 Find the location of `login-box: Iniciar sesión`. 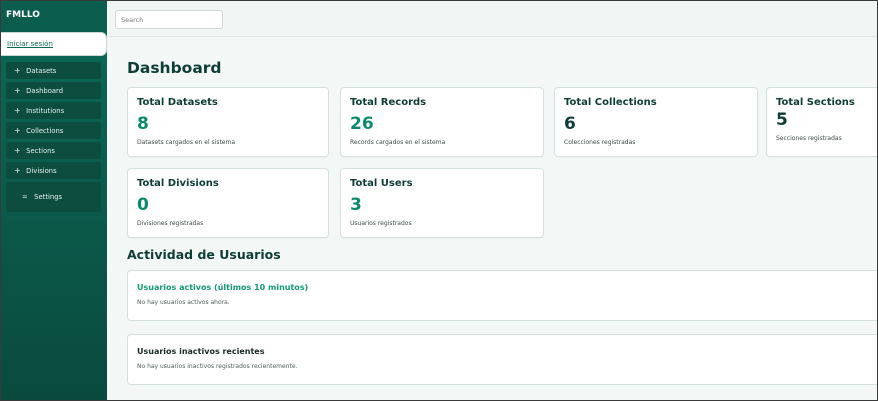

login-box: Iniciar sesión is located at coordinates (53, 44).